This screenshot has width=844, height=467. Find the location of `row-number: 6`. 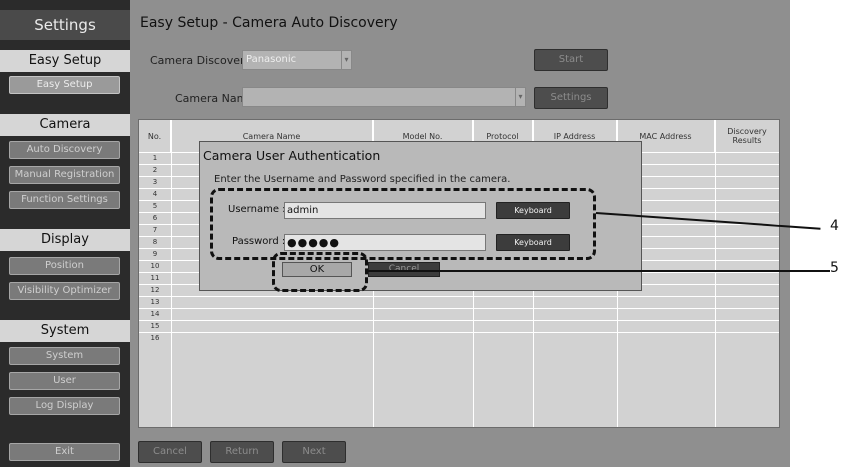

row-number: 6 is located at coordinates (155, 218).